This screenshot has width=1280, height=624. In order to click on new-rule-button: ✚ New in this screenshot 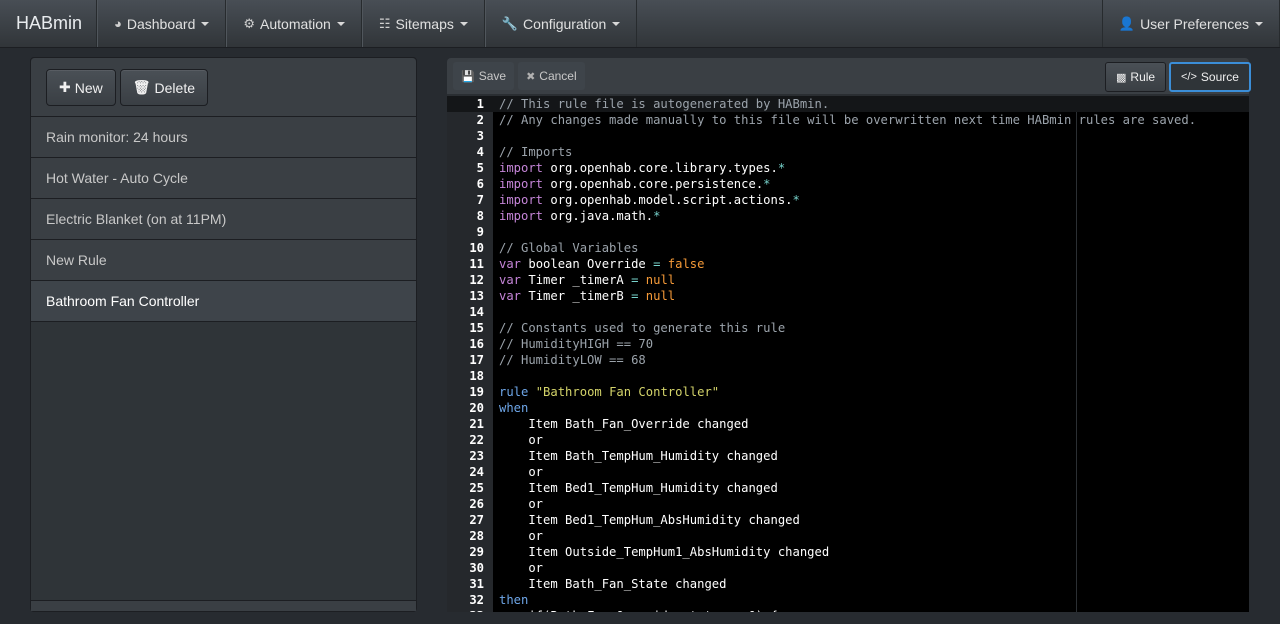, I will do `click(81, 87)`.